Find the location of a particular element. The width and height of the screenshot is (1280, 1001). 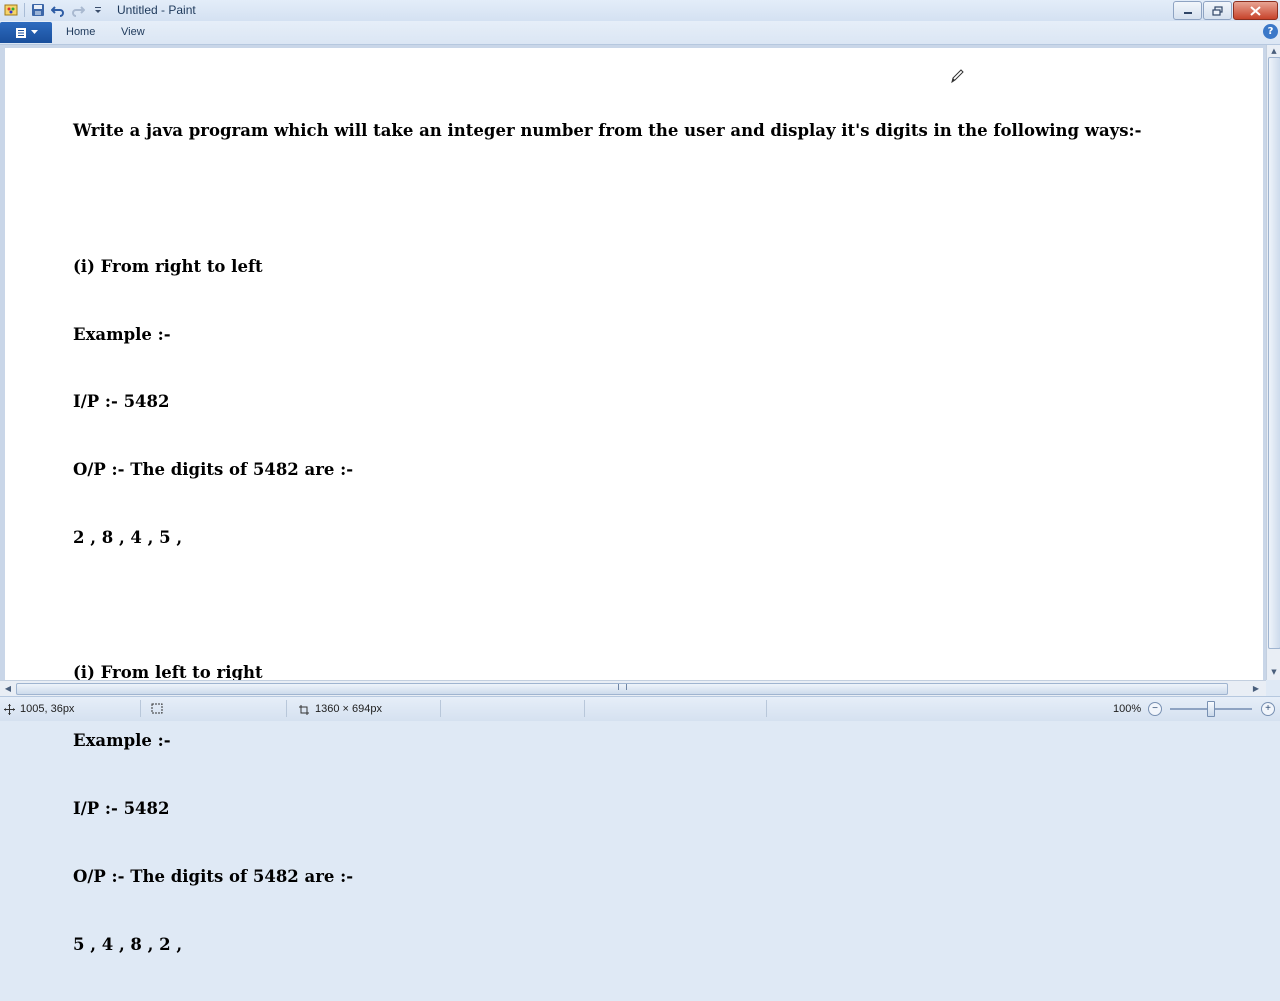

image-size-icon is located at coordinates (304, 709).